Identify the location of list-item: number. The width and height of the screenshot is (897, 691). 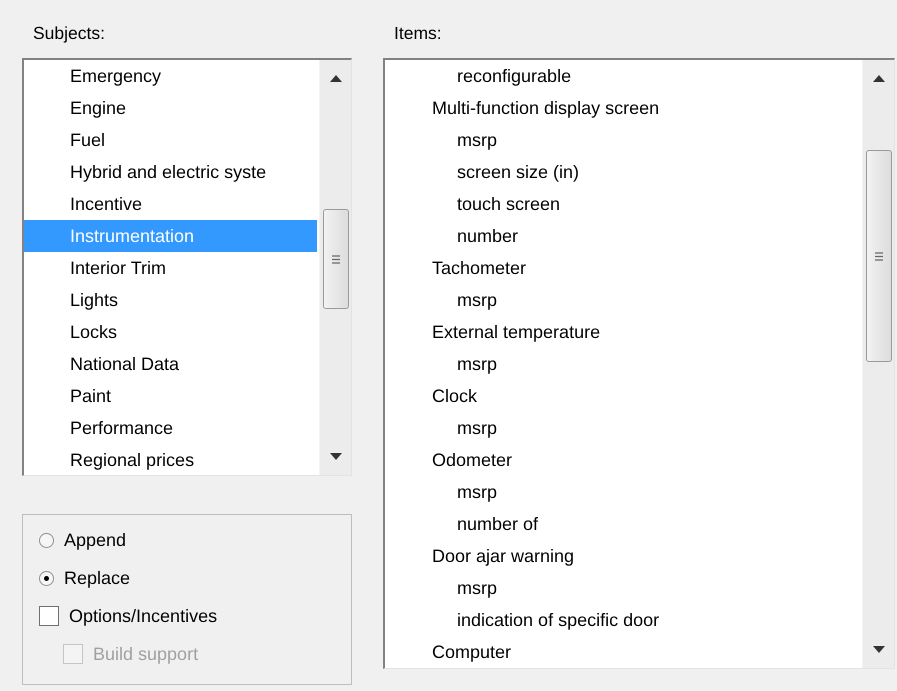
(622, 236).